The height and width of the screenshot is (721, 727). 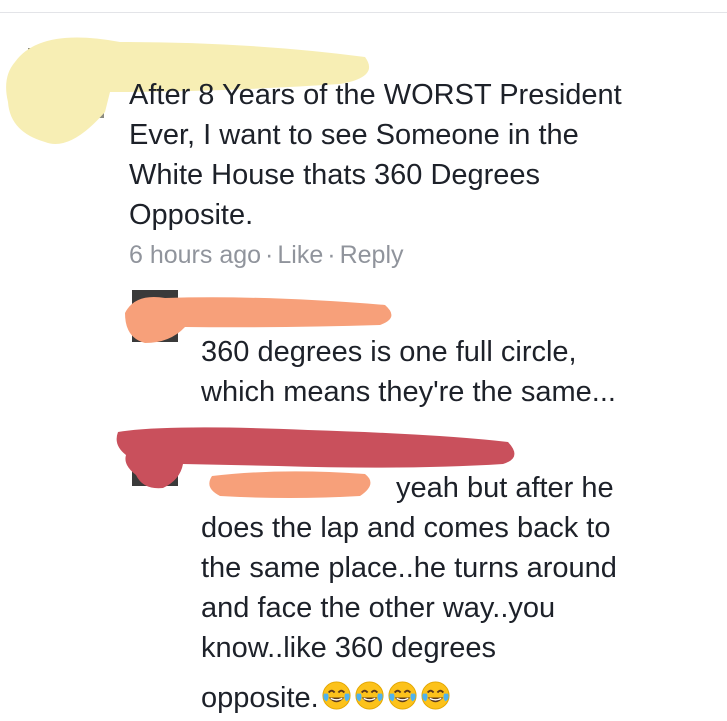 I want to click on reply-link: Reply, so click(x=372, y=255).